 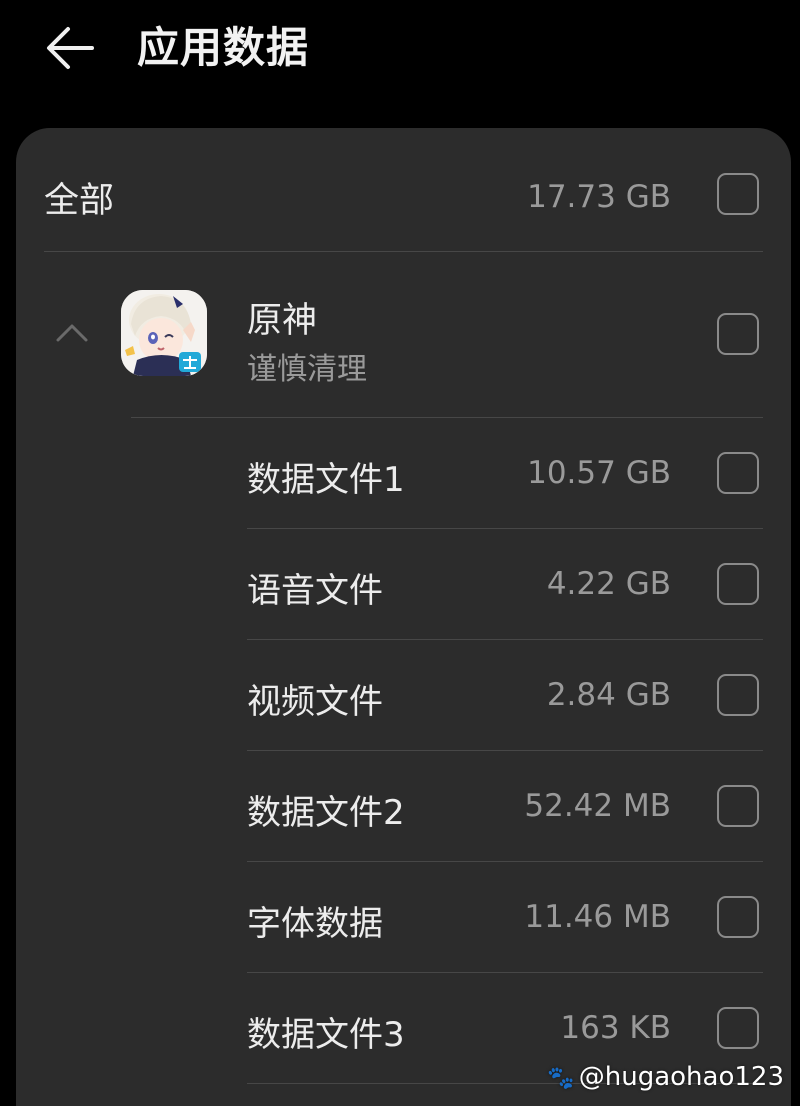 I want to click on item-size: 4.22 GB, so click(x=608, y=584).